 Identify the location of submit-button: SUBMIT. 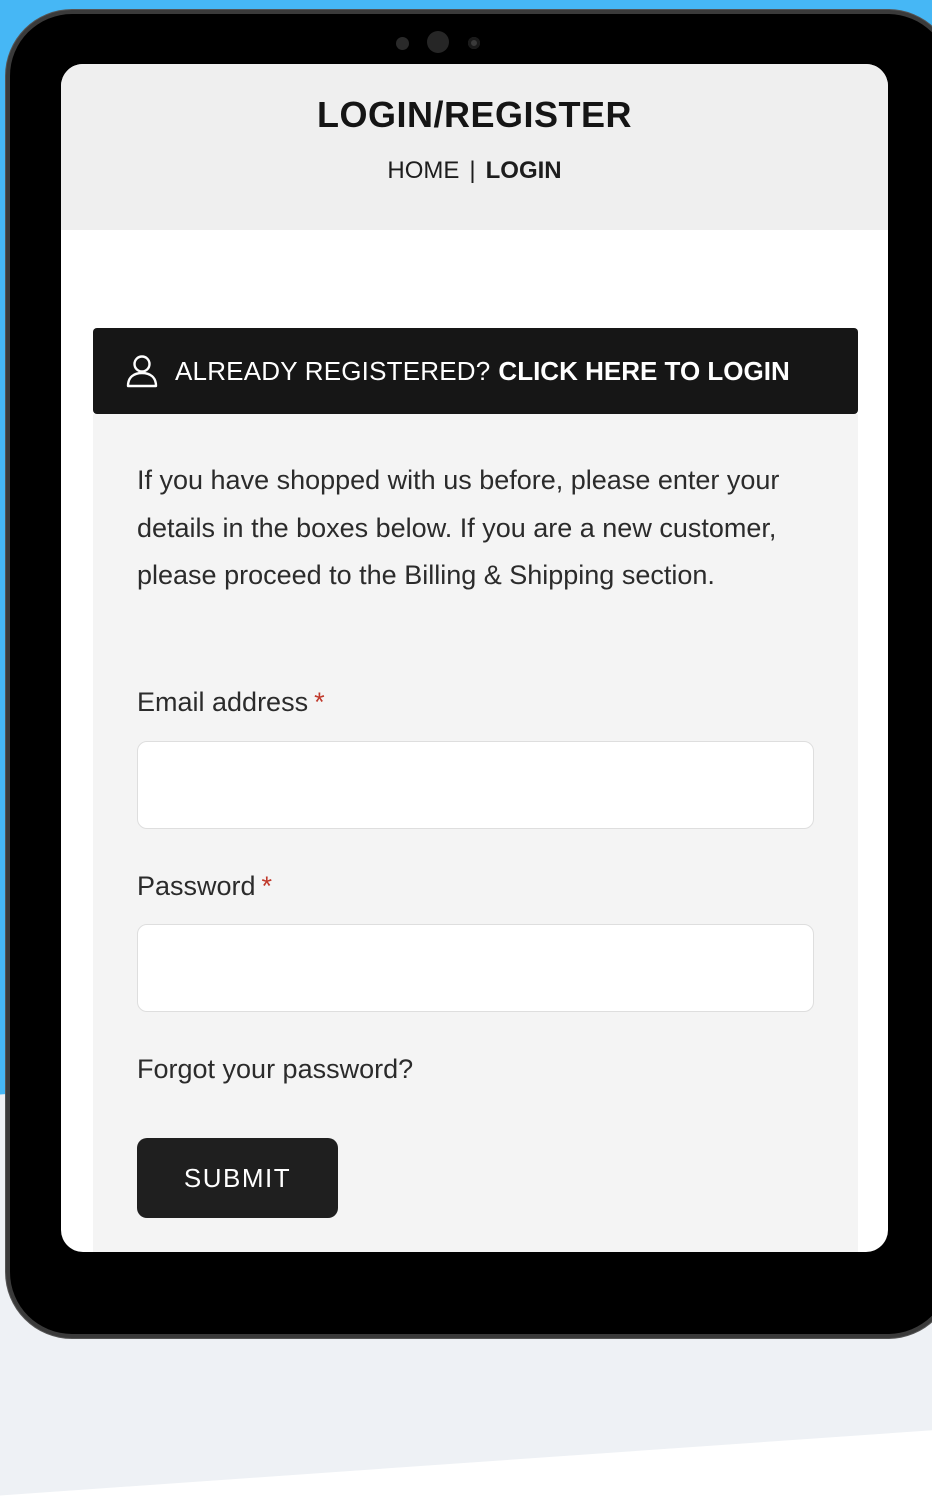
(237, 1178).